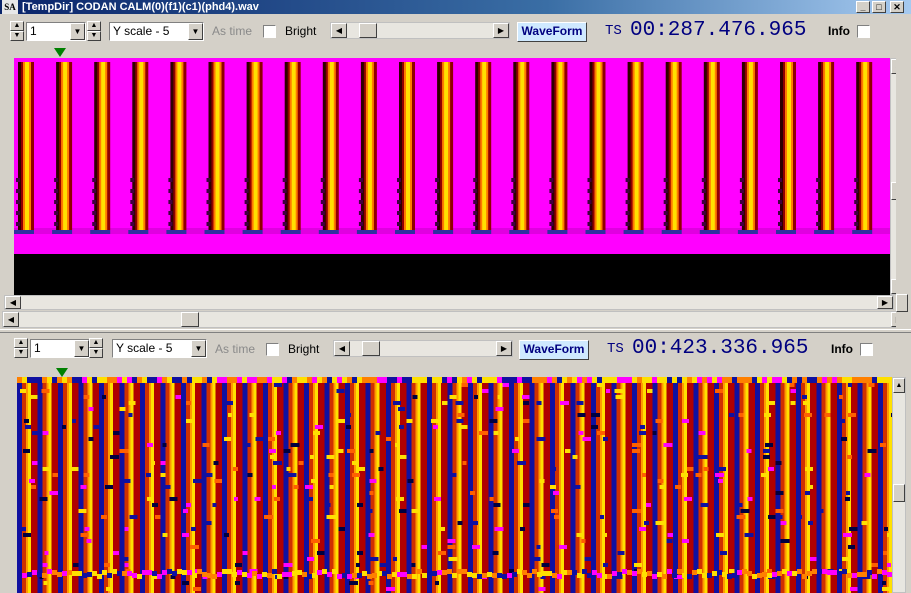  Describe the element at coordinates (56, 31) in the screenshot. I see `panel-1-channel-select: 1 ▼` at that location.